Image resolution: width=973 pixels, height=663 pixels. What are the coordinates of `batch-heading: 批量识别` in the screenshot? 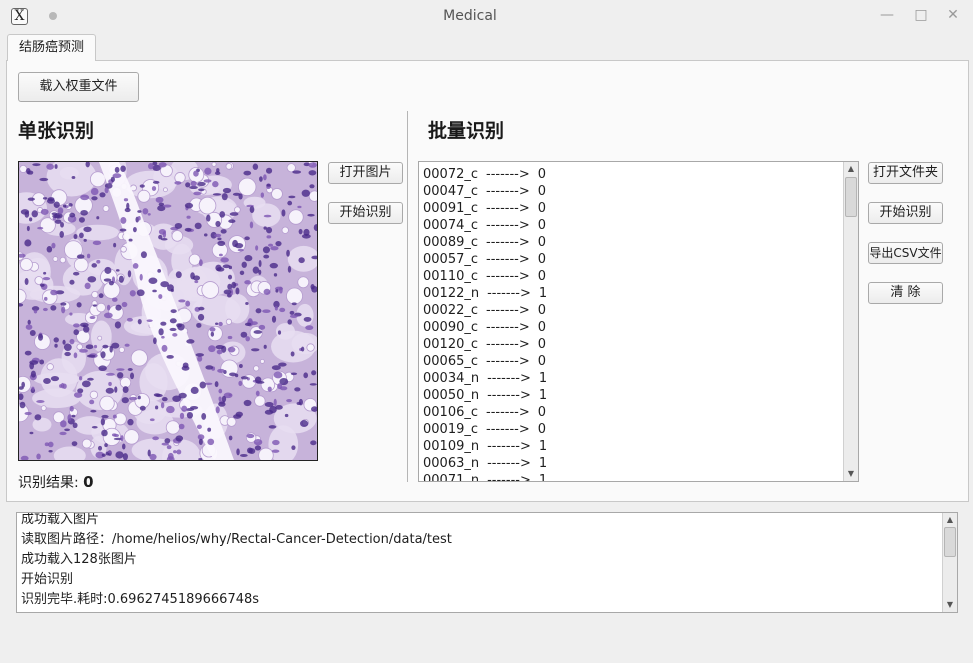 It's located at (466, 131).